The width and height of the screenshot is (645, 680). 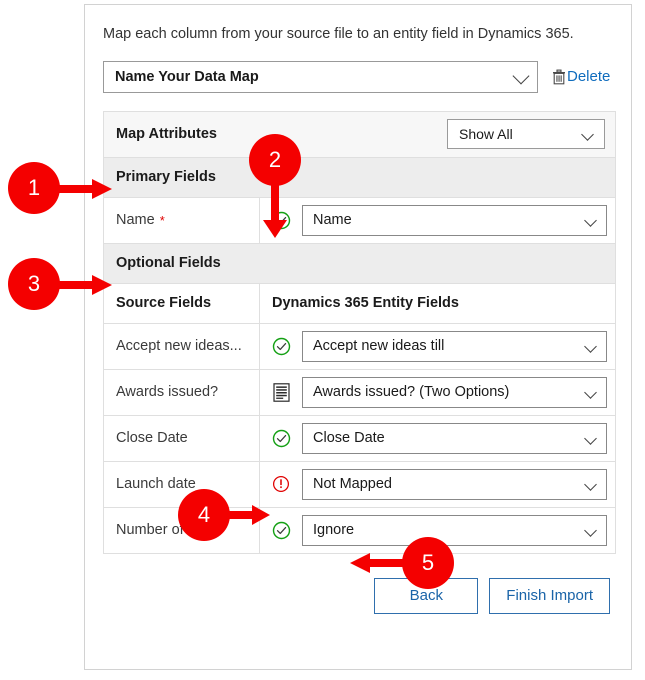 I want to click on target-field-cell: Close Date, so click(x=458, y=438).